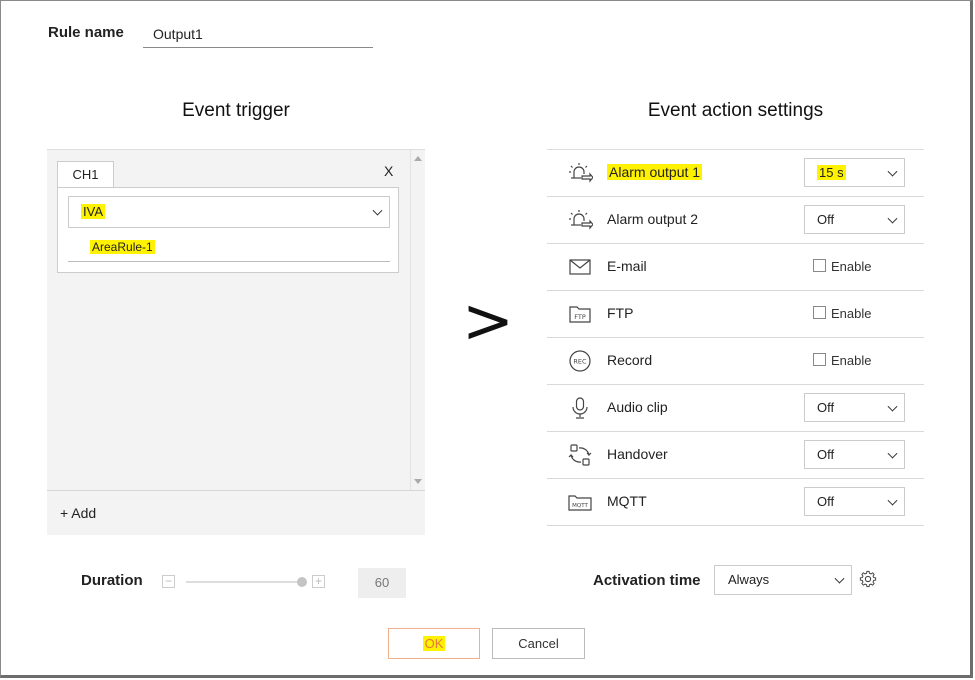  I want to click on audio-clip-select: Off, so click(854, 407).